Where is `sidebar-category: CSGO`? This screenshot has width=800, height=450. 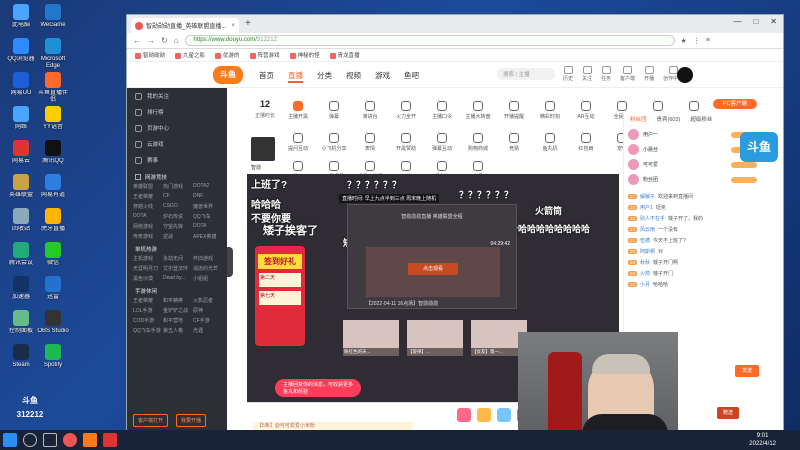 sidebar-category: CSGO is located at coordinates (177, 206).